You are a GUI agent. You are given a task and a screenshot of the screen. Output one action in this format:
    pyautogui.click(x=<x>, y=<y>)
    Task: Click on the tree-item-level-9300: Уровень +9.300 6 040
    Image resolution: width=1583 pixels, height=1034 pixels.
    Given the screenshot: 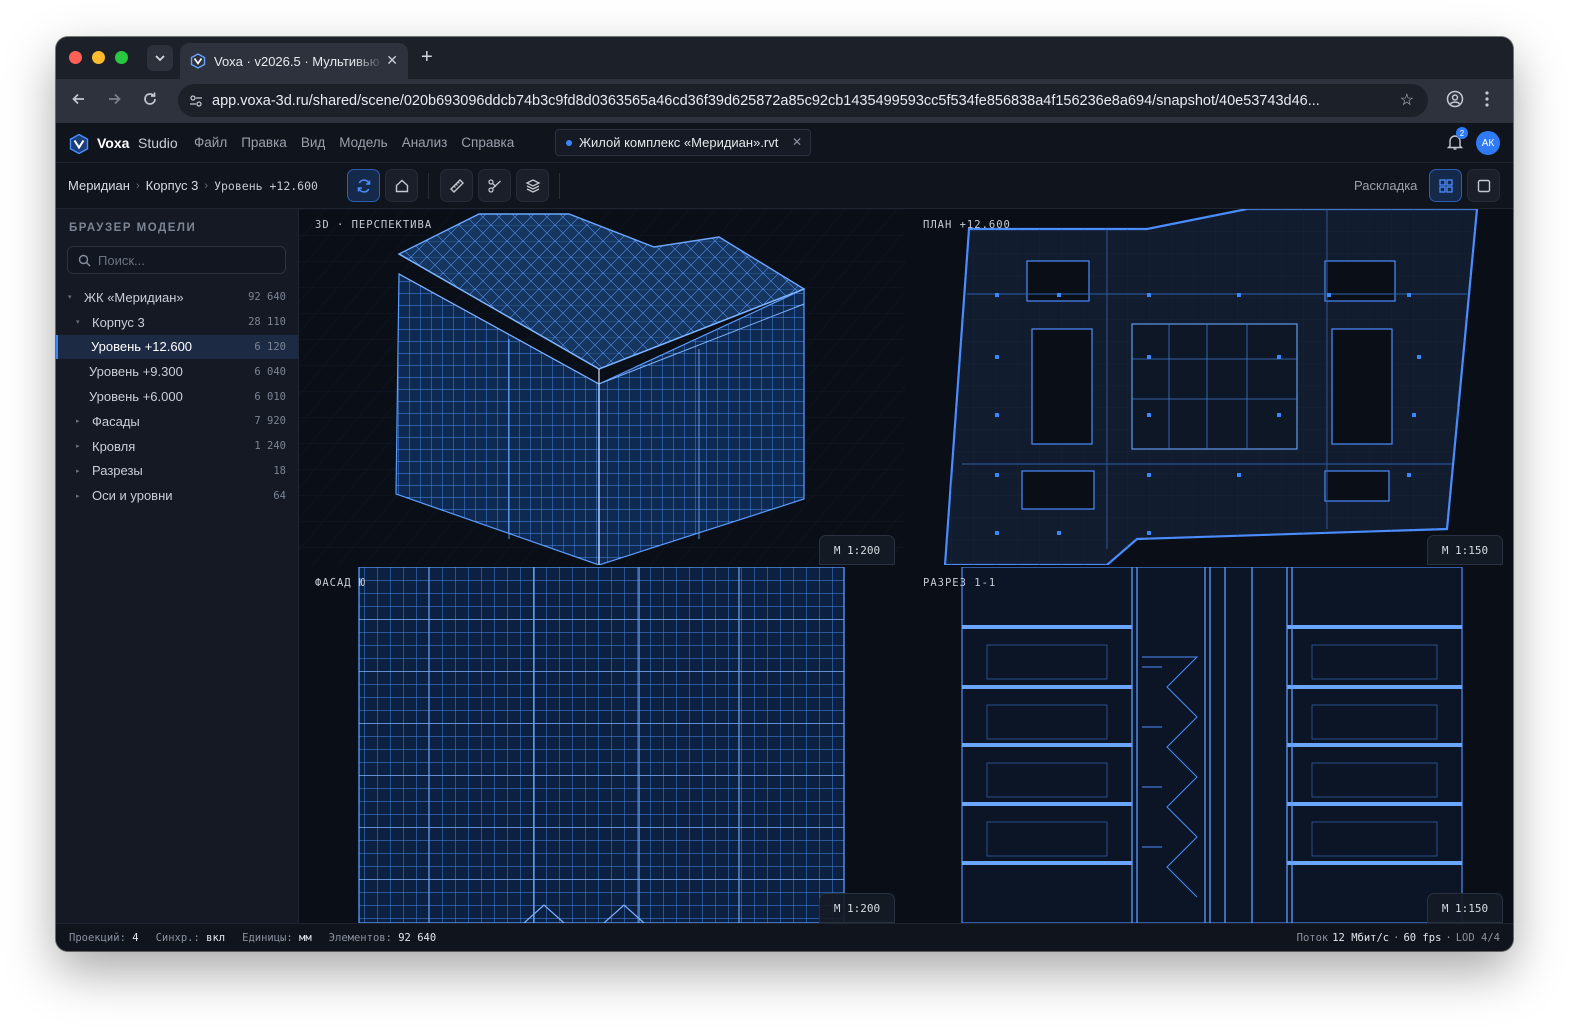 What is the action you would take?
    pyautogui.click(x=177, y=371)
    